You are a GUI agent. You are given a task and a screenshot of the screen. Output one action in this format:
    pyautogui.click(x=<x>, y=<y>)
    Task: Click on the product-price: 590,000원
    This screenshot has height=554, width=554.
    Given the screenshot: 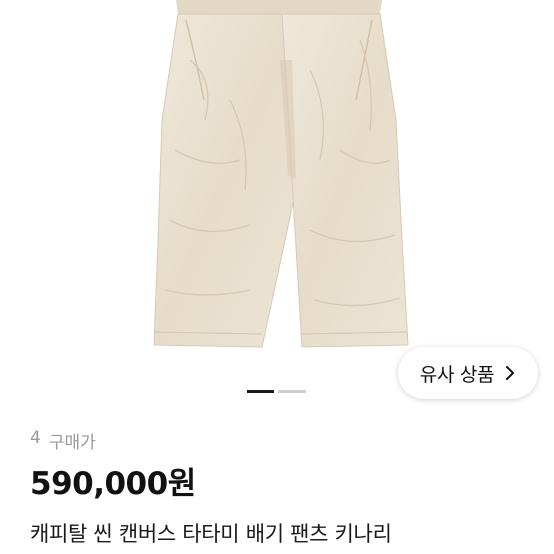 What is the action you would take?
    pyautogui.click(x=113, y=484)
    